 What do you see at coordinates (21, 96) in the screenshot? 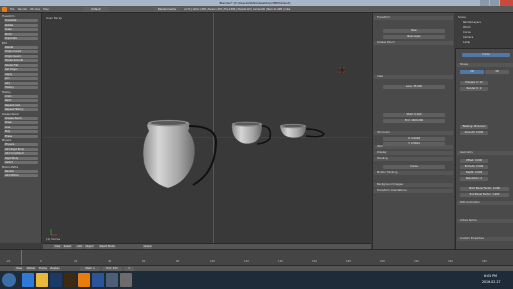
I see `tool-button: Undo` at bounding box center [21, 96].